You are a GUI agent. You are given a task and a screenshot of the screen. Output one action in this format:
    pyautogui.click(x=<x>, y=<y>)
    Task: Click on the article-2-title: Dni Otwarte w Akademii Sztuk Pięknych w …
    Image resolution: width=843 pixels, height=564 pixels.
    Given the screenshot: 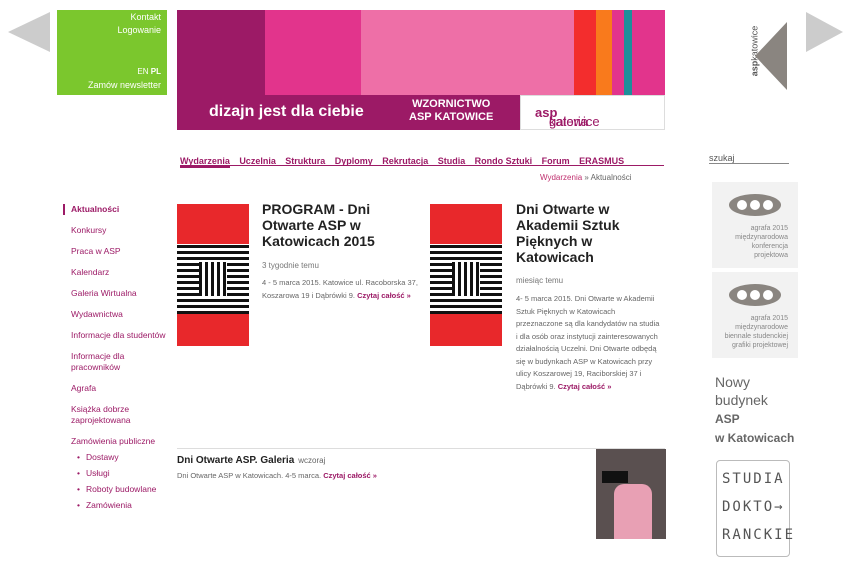 What is the action you would take?
    pyautogui.click(x=586, y=233)
    